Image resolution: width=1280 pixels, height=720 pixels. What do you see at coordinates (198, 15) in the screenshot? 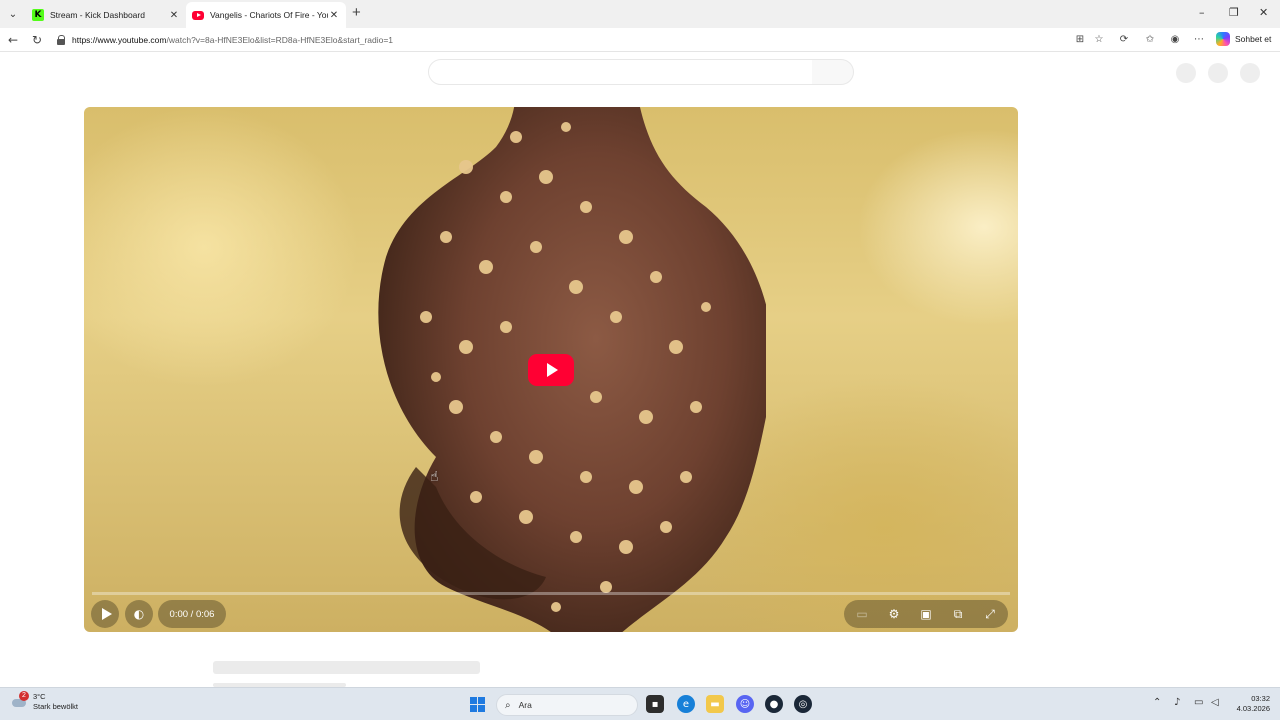
I see `youtube-icon` at bounding box center [198, 15].